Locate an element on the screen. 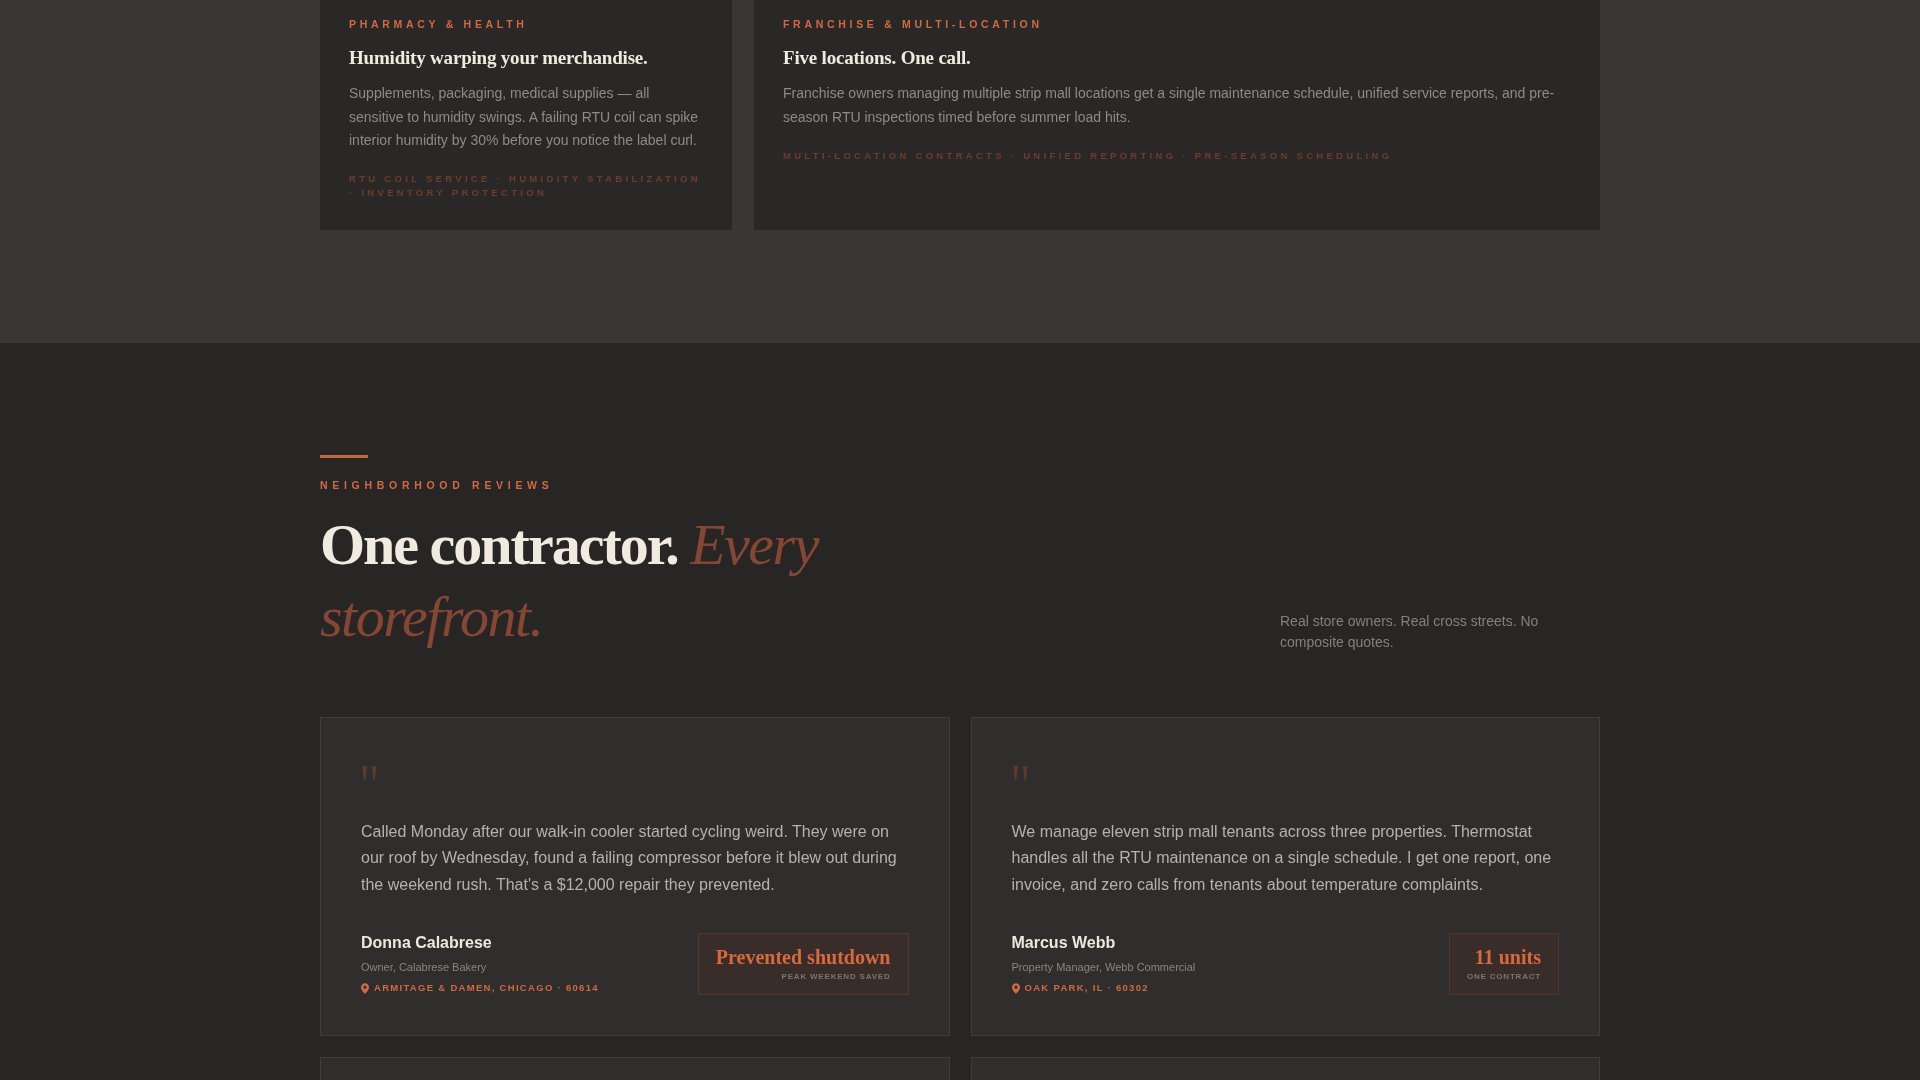 This screenshot has width=1920, height=1080. card-title: Humidity warping your merchandise. is located at coordinates (499, 58).